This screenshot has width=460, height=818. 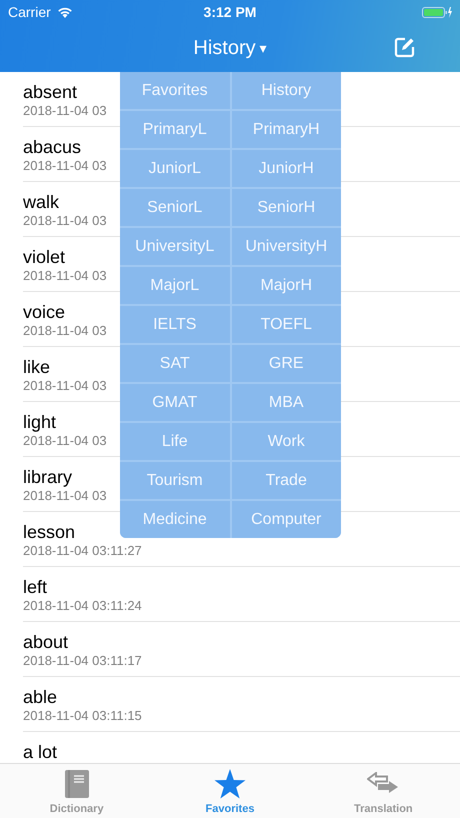 What do you see at coordinates (286, 324) in the screenshot?
I see `menu-item: TOEFL` at bounding box center [286, 324].